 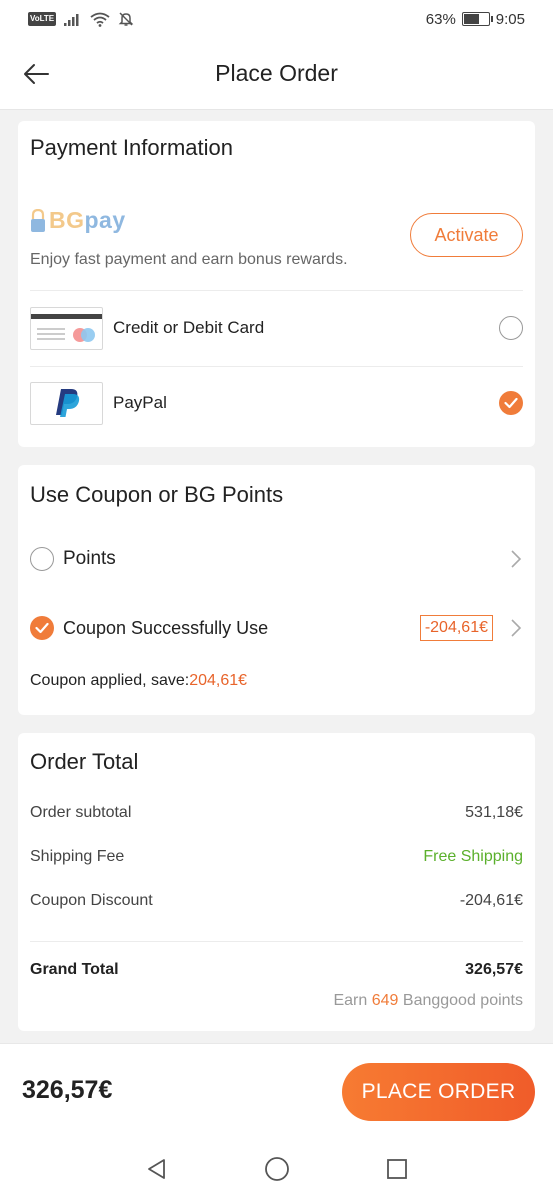 I want to click on grand-total-label: Grand Total, so click(x=74, y=969).